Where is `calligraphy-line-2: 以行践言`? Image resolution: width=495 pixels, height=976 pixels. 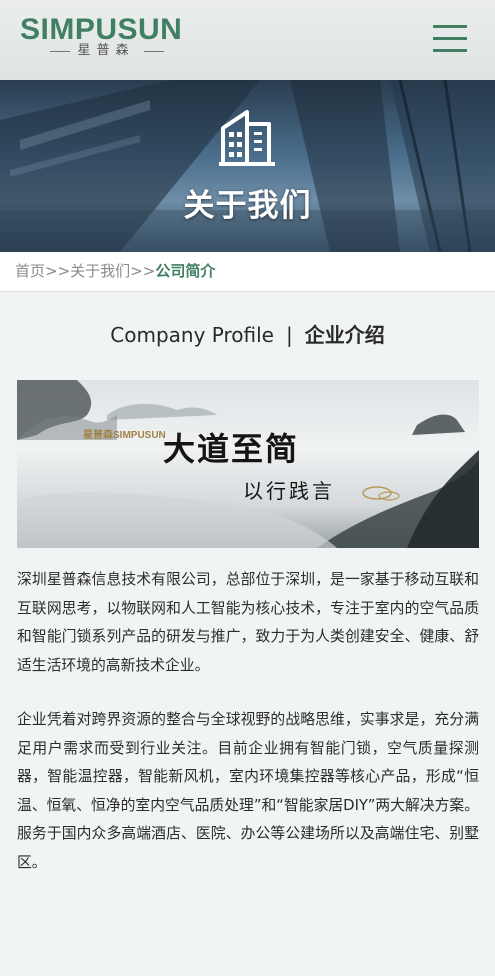
calligraphy-line-2: 以行践言 is located at coordinates (289, 491).